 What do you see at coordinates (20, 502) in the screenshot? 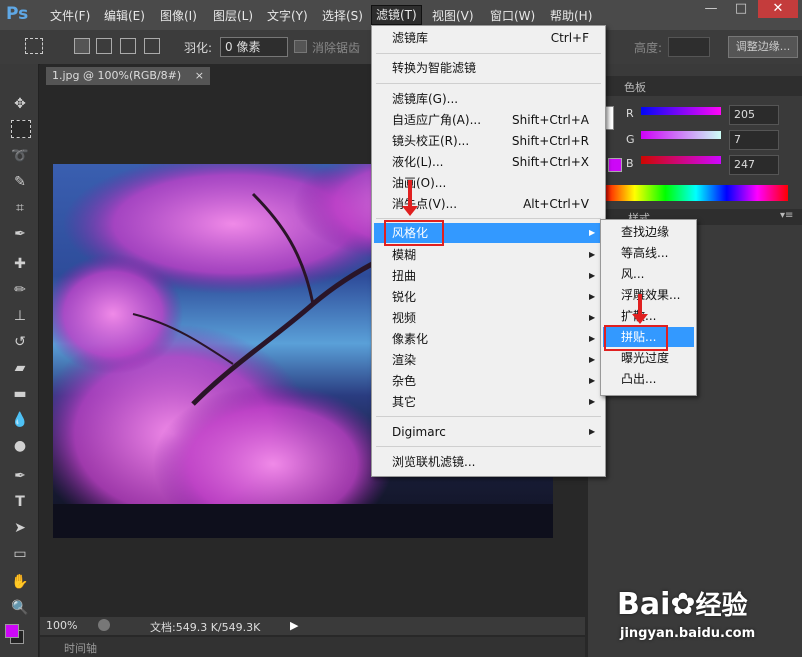
I see `type-tool-icon: T` at bounding box center [20, 502].